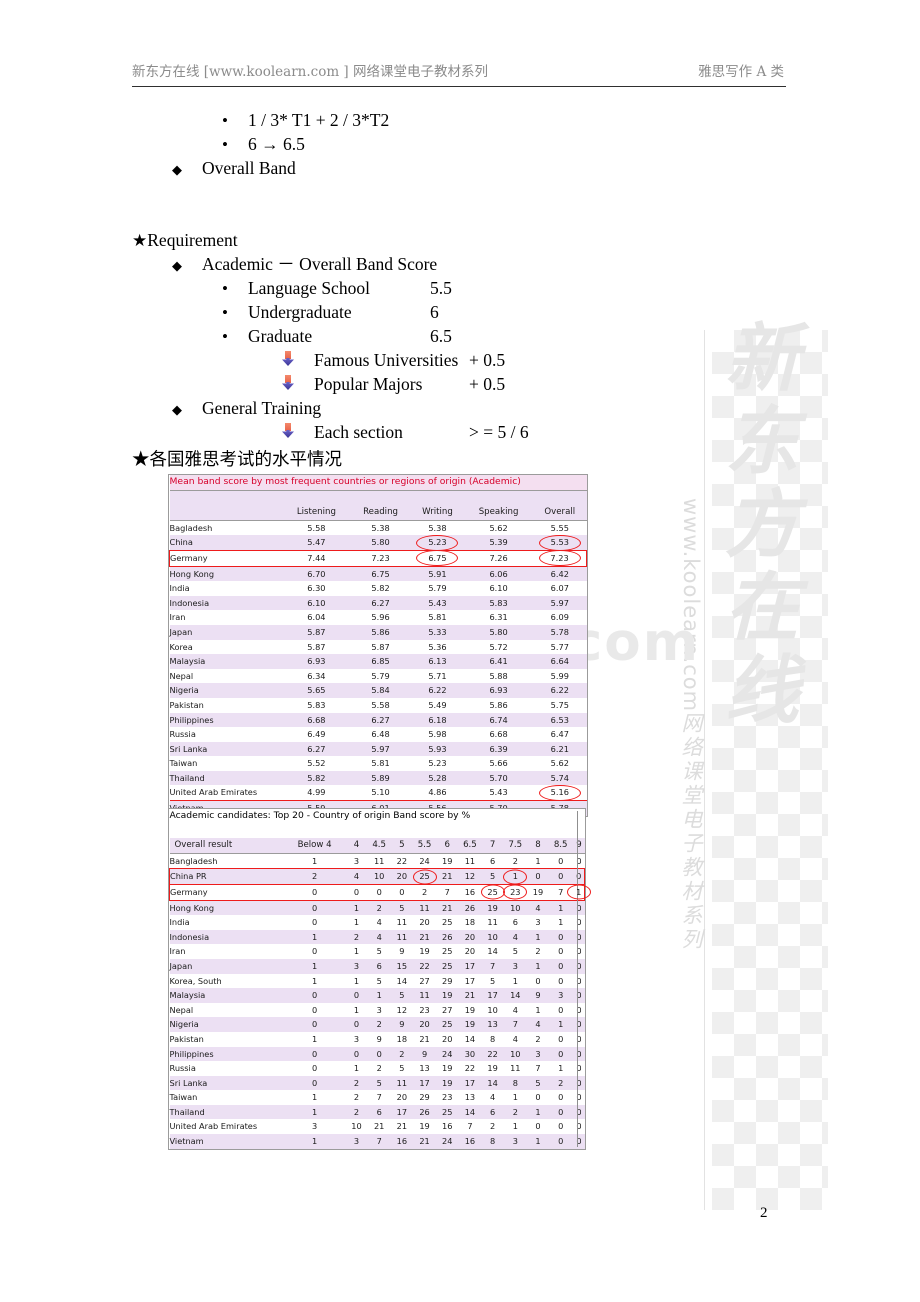 The height and width of the screenshot is (1302, 920). I want to click on column-header: Speaking, so click(499, 513).